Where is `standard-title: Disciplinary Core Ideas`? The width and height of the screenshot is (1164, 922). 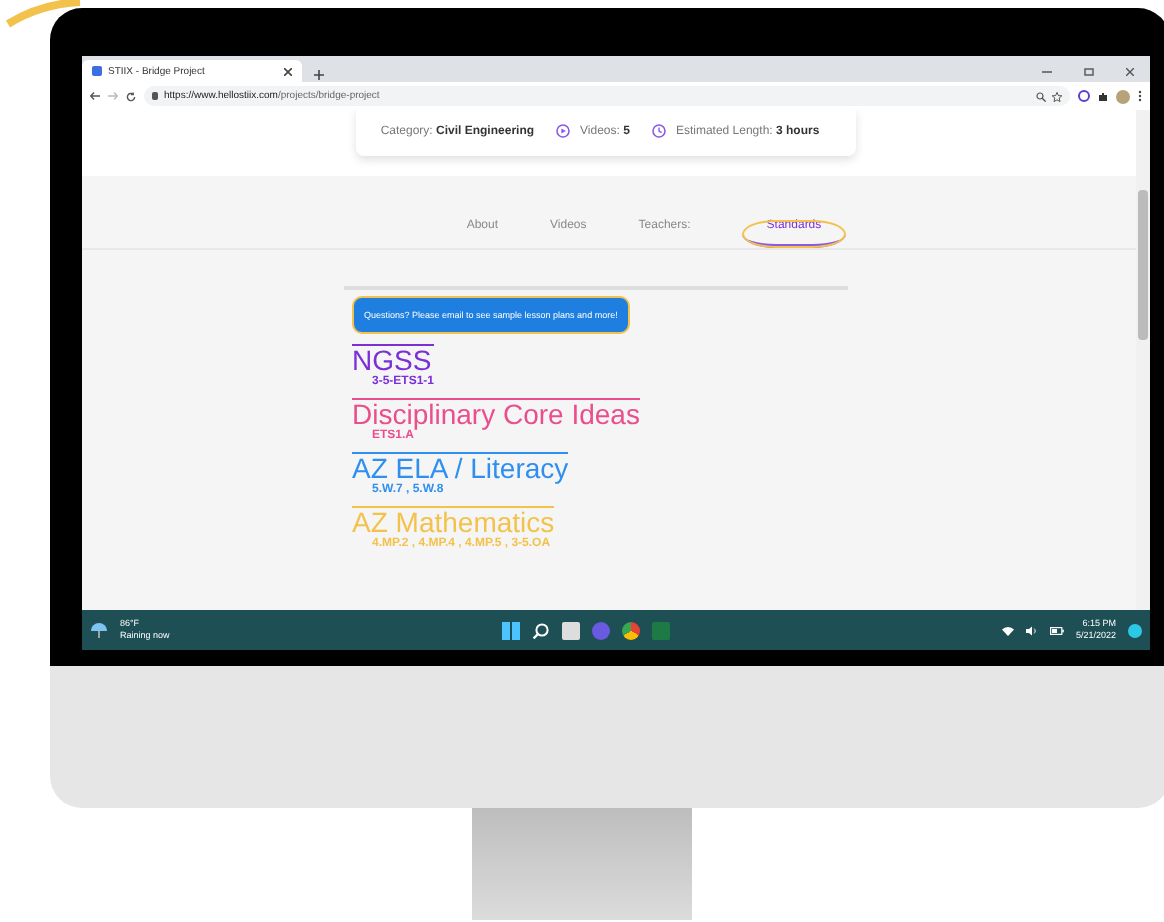 standard-title: Disciplinary Core Ideas is located at coordinates (496, 415).